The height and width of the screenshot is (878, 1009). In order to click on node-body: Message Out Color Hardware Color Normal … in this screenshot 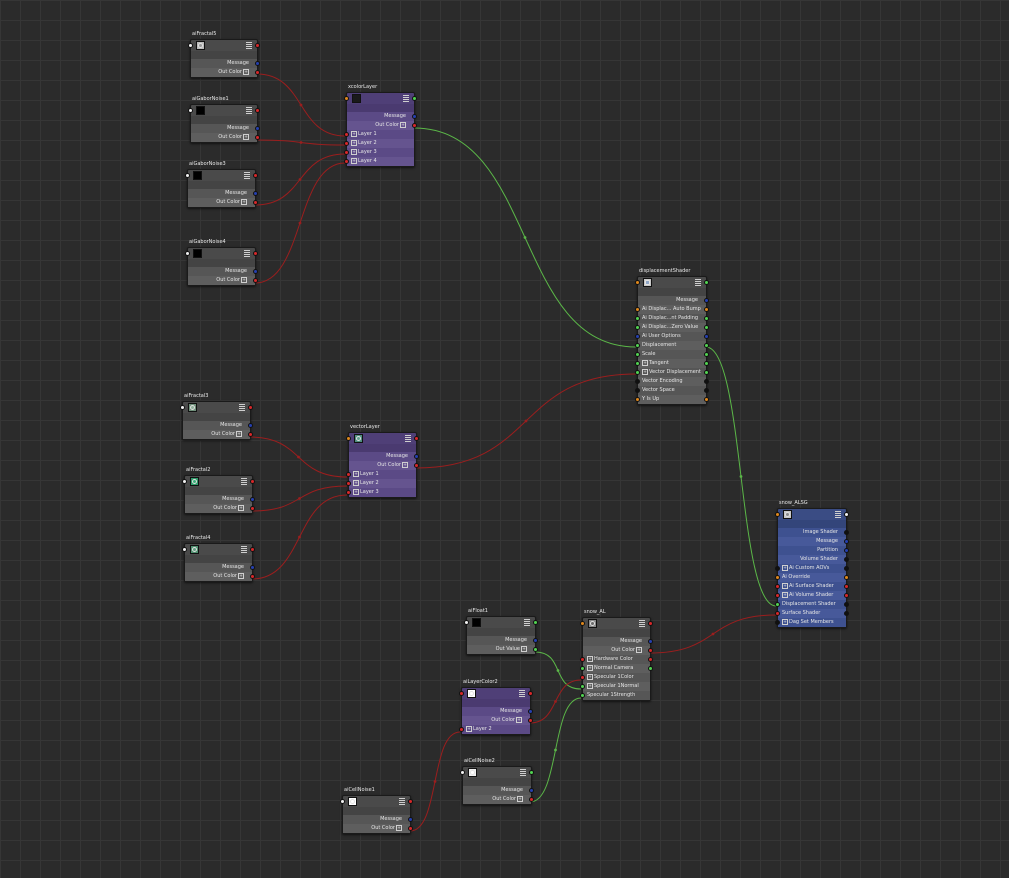, I will do `click(616, 659)`.